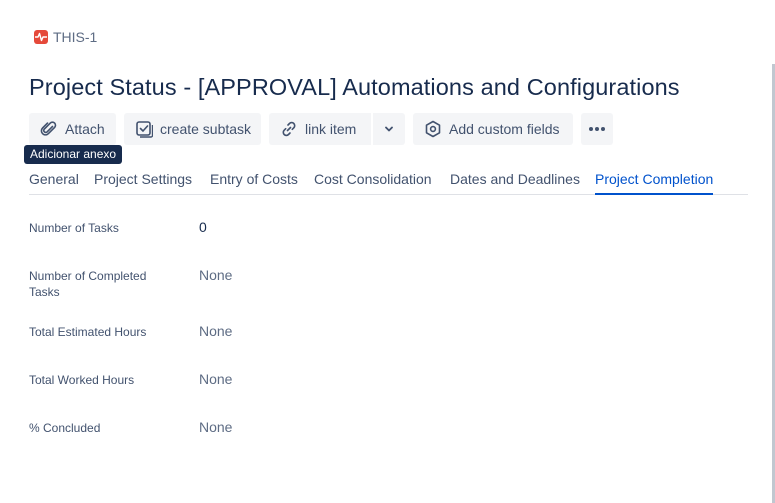 The height and width of the screenshot is (503, 775). Describe the element at coordinates (143, 179) in the screenshot. I see `tab-project-settings: Project Settings` at that location.